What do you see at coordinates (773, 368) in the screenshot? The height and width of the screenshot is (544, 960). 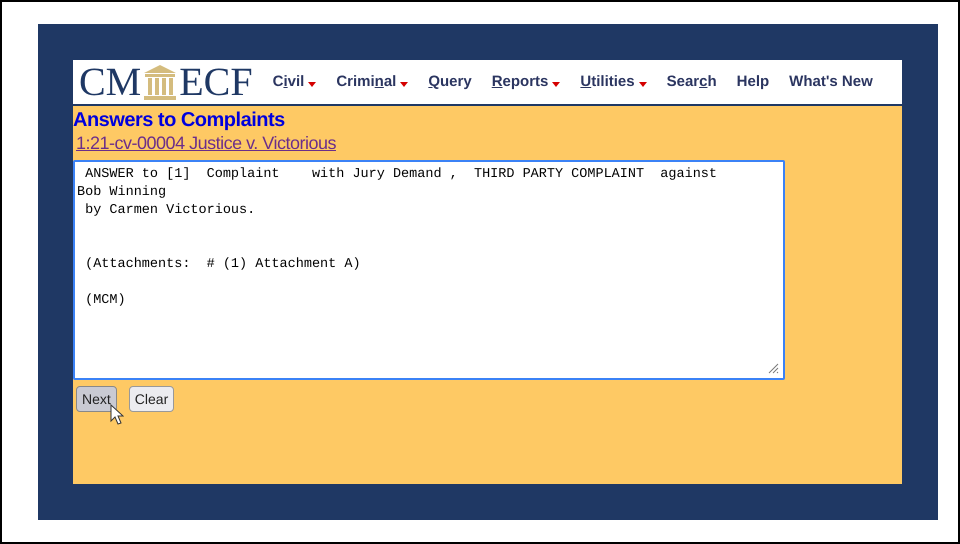 I see `resize-grip-icon` at bounding box center [773, 368].